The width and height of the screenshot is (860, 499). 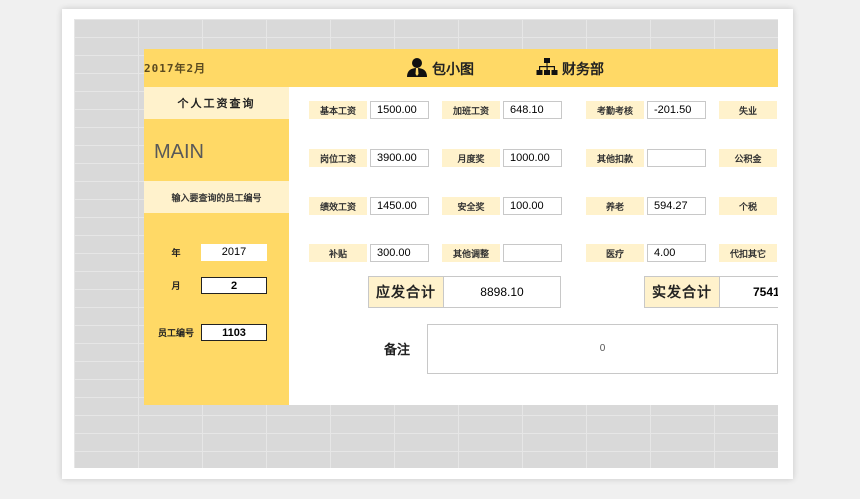 What do you see at coordinates (676, 110) in the screenshot?
I see `field-value: -201.50` at bounding box center [676, 110].